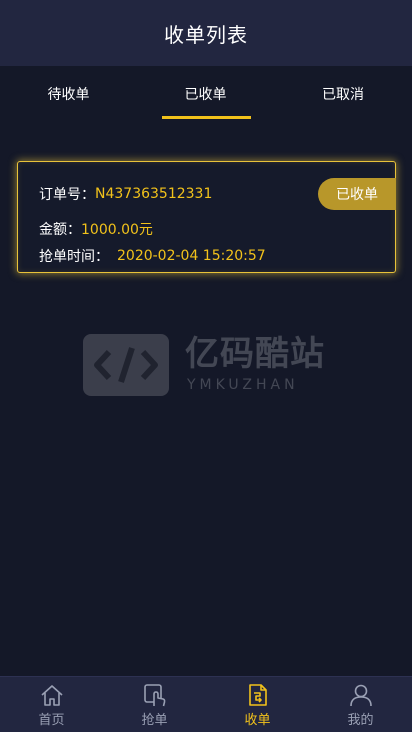  I want to click on nav-mine: 我的, so click(360, 704).